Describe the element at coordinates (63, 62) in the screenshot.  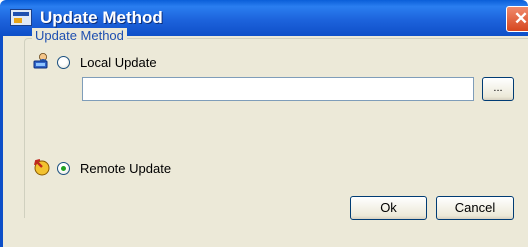
I see `local-update-radio` at that location.